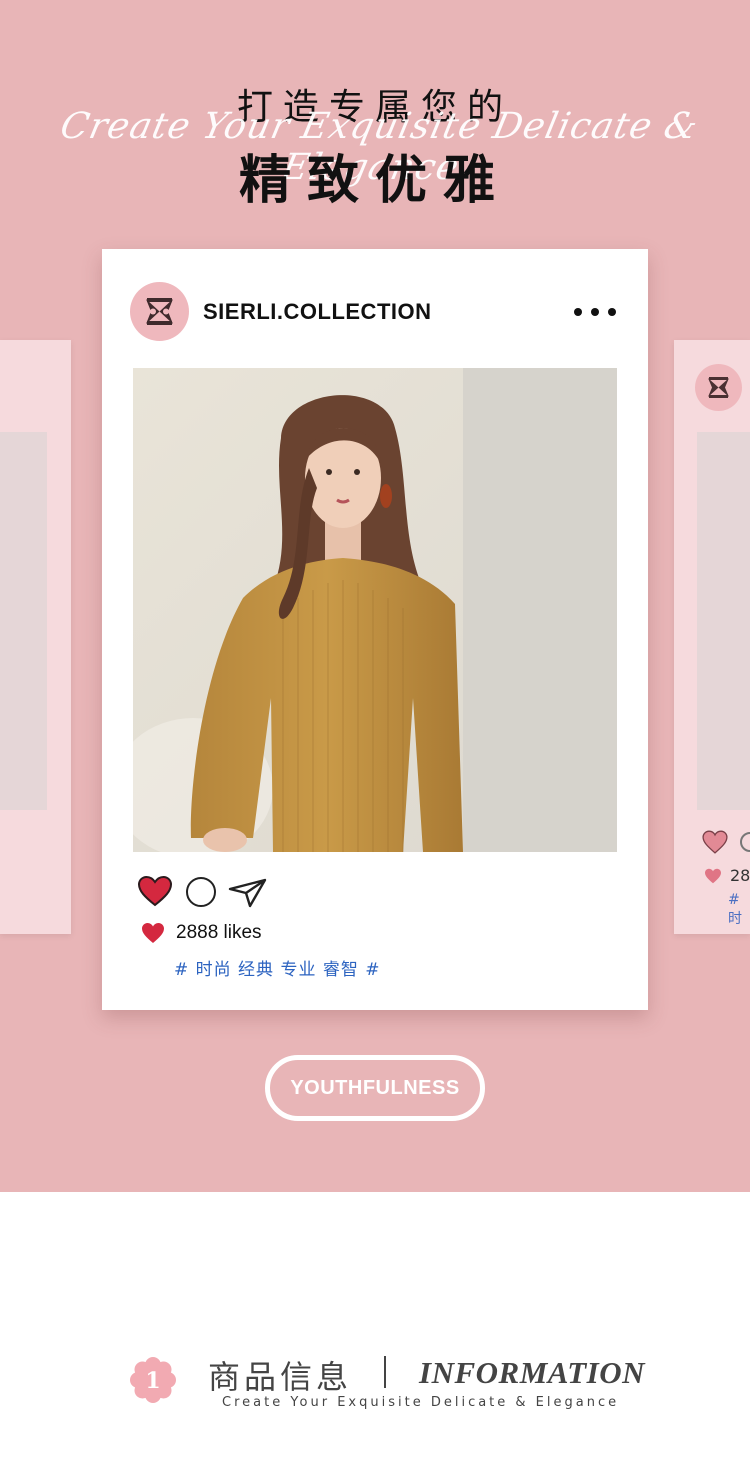  I want to click on comment-icon, so click(201, 892).